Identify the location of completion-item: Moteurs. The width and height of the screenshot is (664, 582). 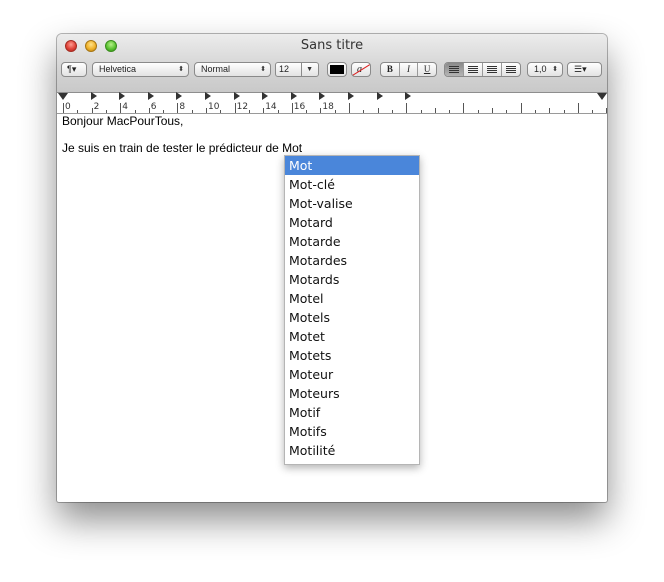
(352, 393).